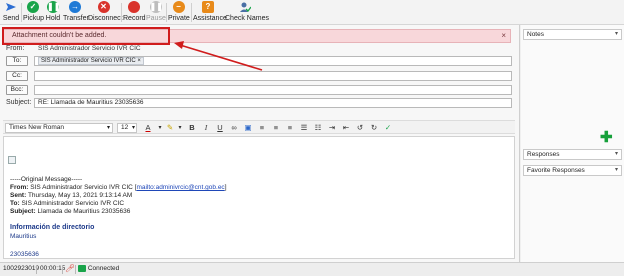 The width and height of the screenshot is (624, 276). I want to click on alert-highlight-box, so click(86, 36).